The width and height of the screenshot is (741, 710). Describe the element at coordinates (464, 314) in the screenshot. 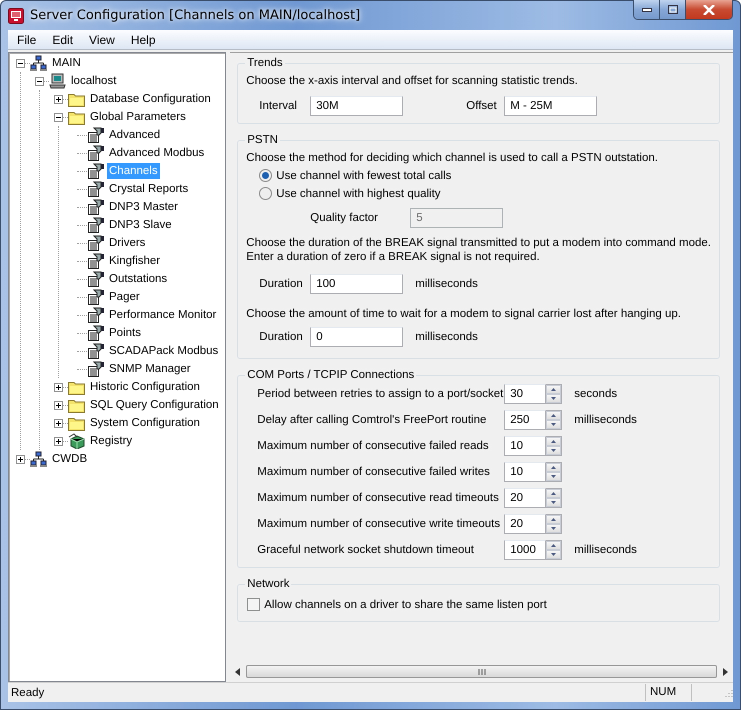

I see `description-text: Choose the amount of time to wait for a modem to signal carrier lost after hanging up.` at that location.